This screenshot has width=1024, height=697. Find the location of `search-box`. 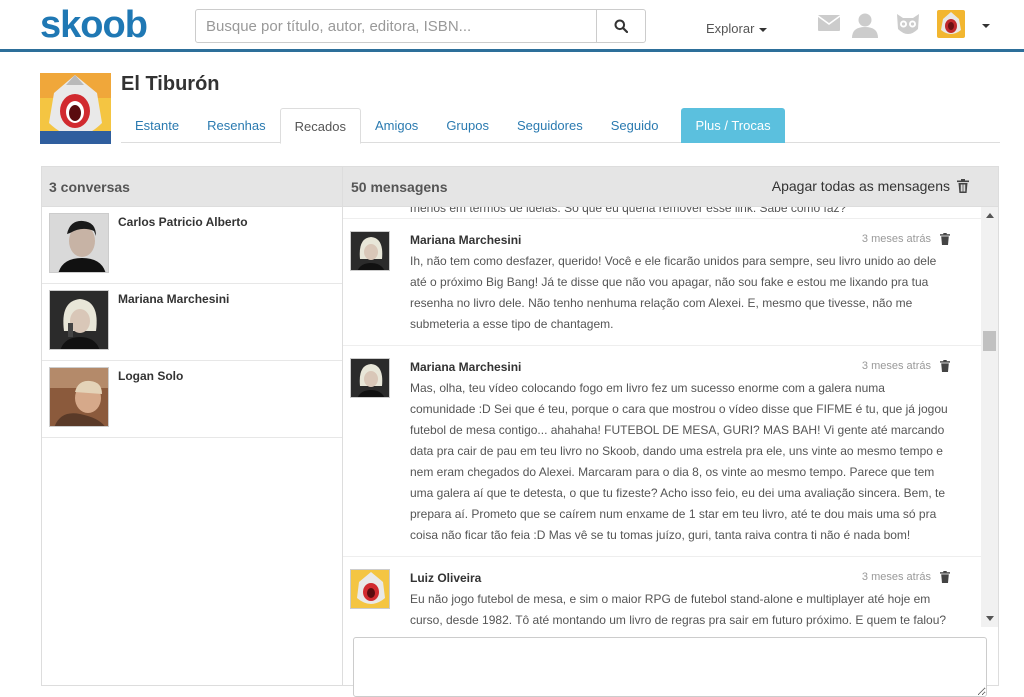

search-box is located at coordinates (420, 26).